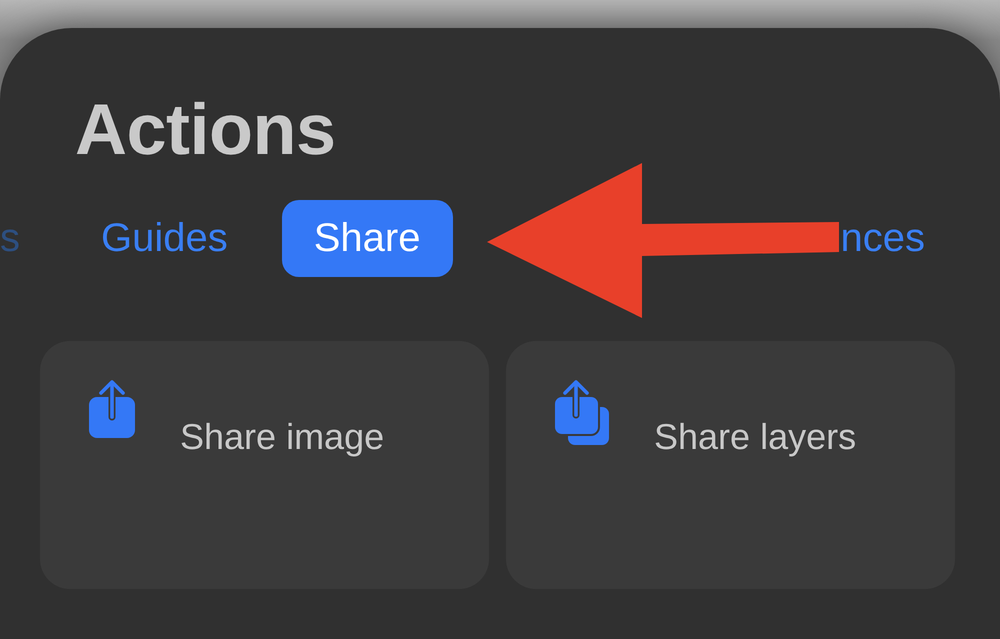 Image resolution: width=1000 pixels, height=639 pixels. Describe the element at coordinates (205, 130) in the screenshot. I see `panel-title: Actions` at that location.